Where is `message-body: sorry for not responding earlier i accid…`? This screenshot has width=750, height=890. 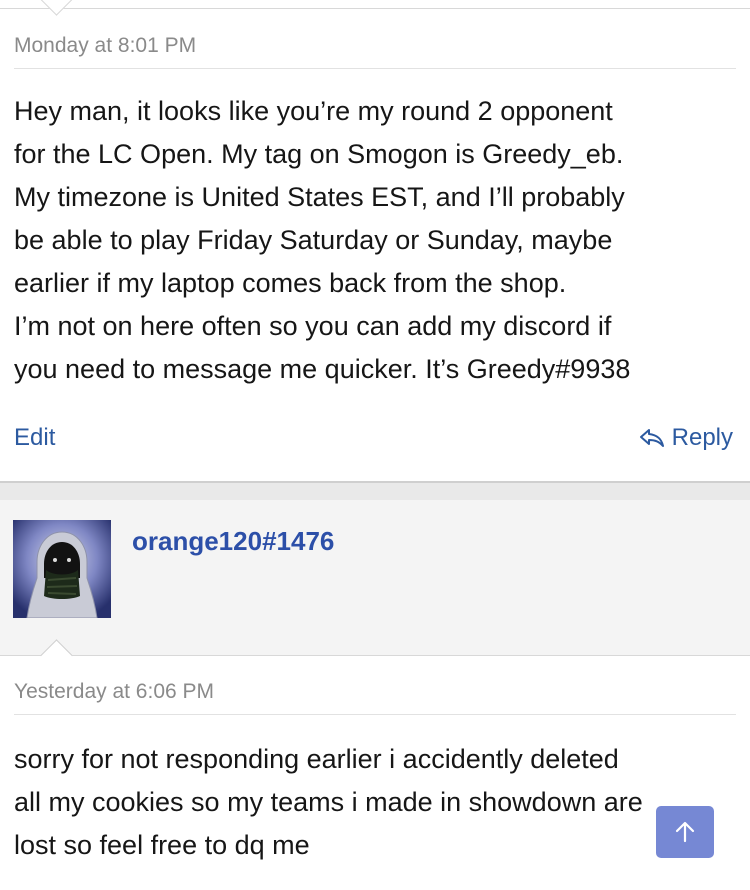
message-body: sorry for not responding earlier i accid… is located at coordinates (328, 802).